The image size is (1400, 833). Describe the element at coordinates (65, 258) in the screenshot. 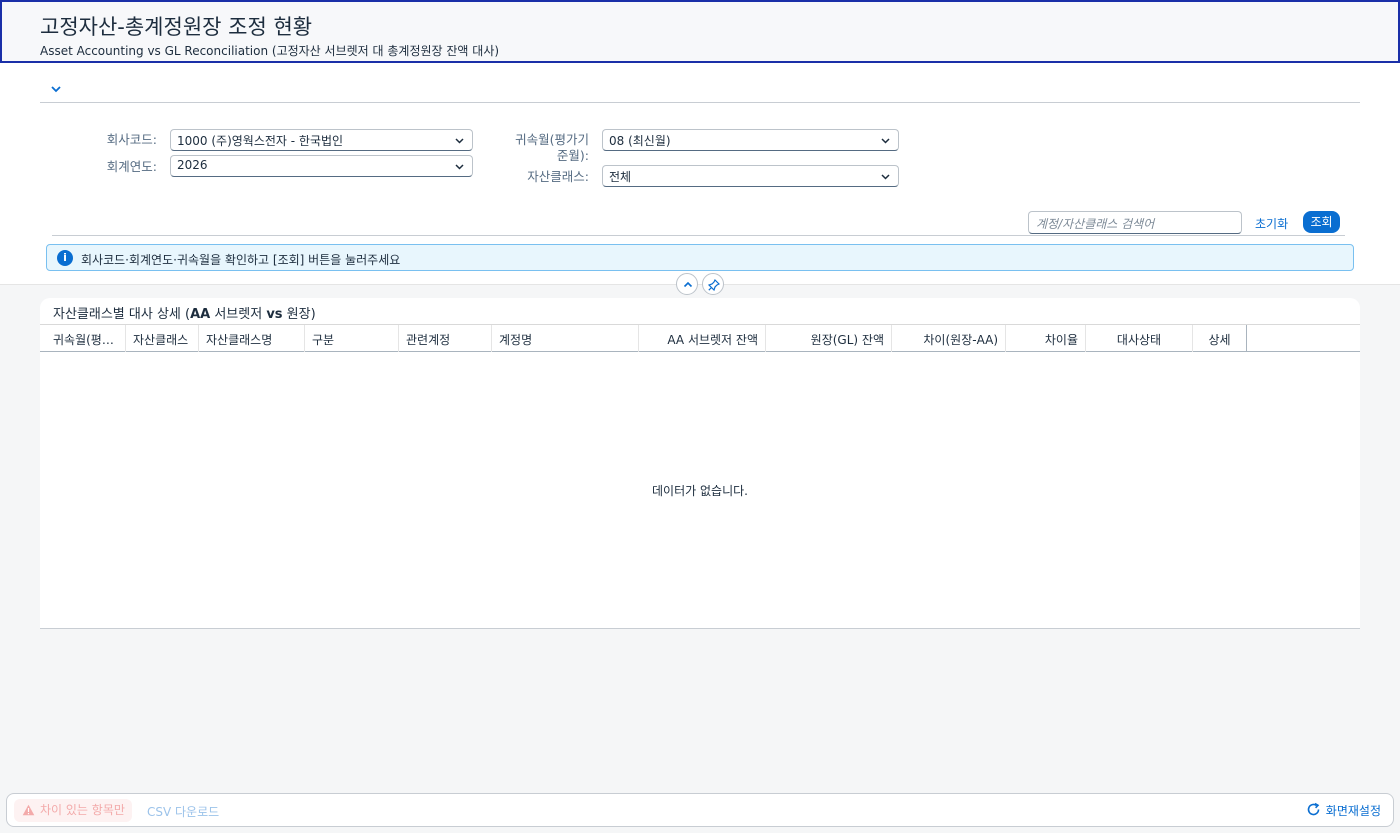

I see `info-icon: i` at that location.